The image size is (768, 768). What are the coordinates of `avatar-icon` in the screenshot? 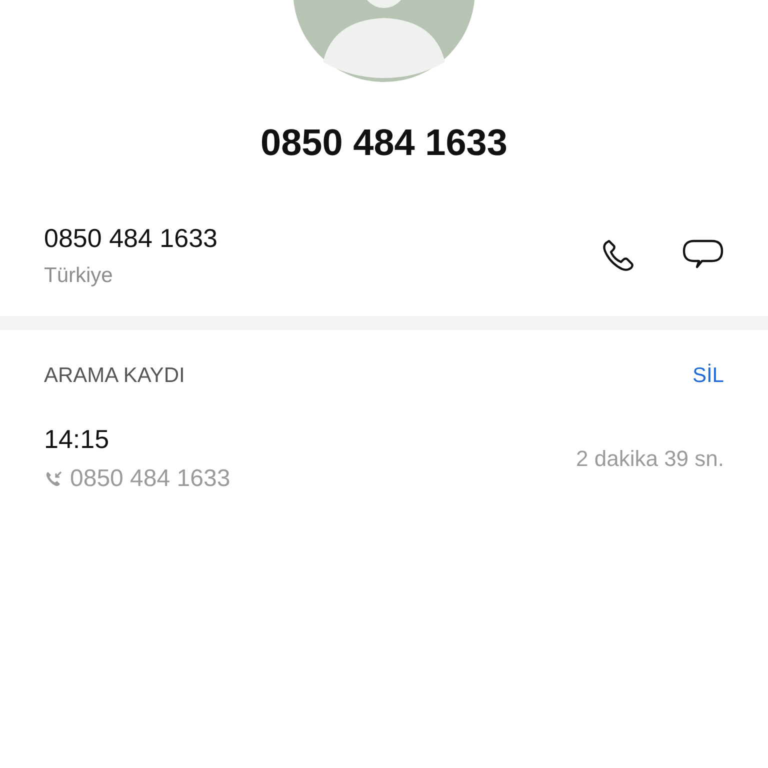 It's located at (384, 41).